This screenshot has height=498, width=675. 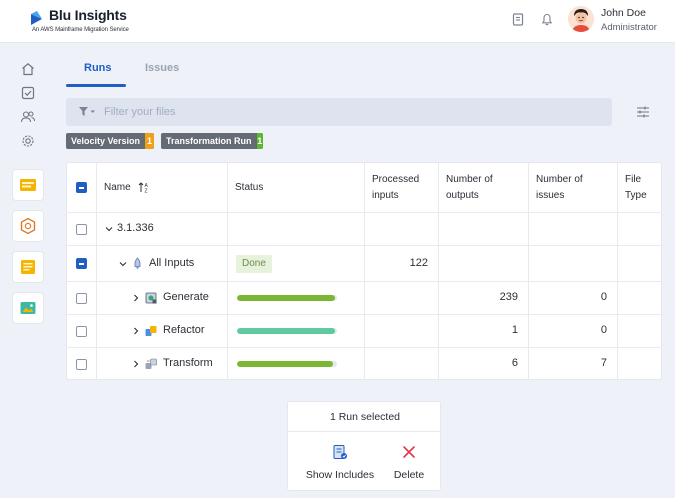 I want to click on filter-funnel-icon, so click(x=87, y=112).